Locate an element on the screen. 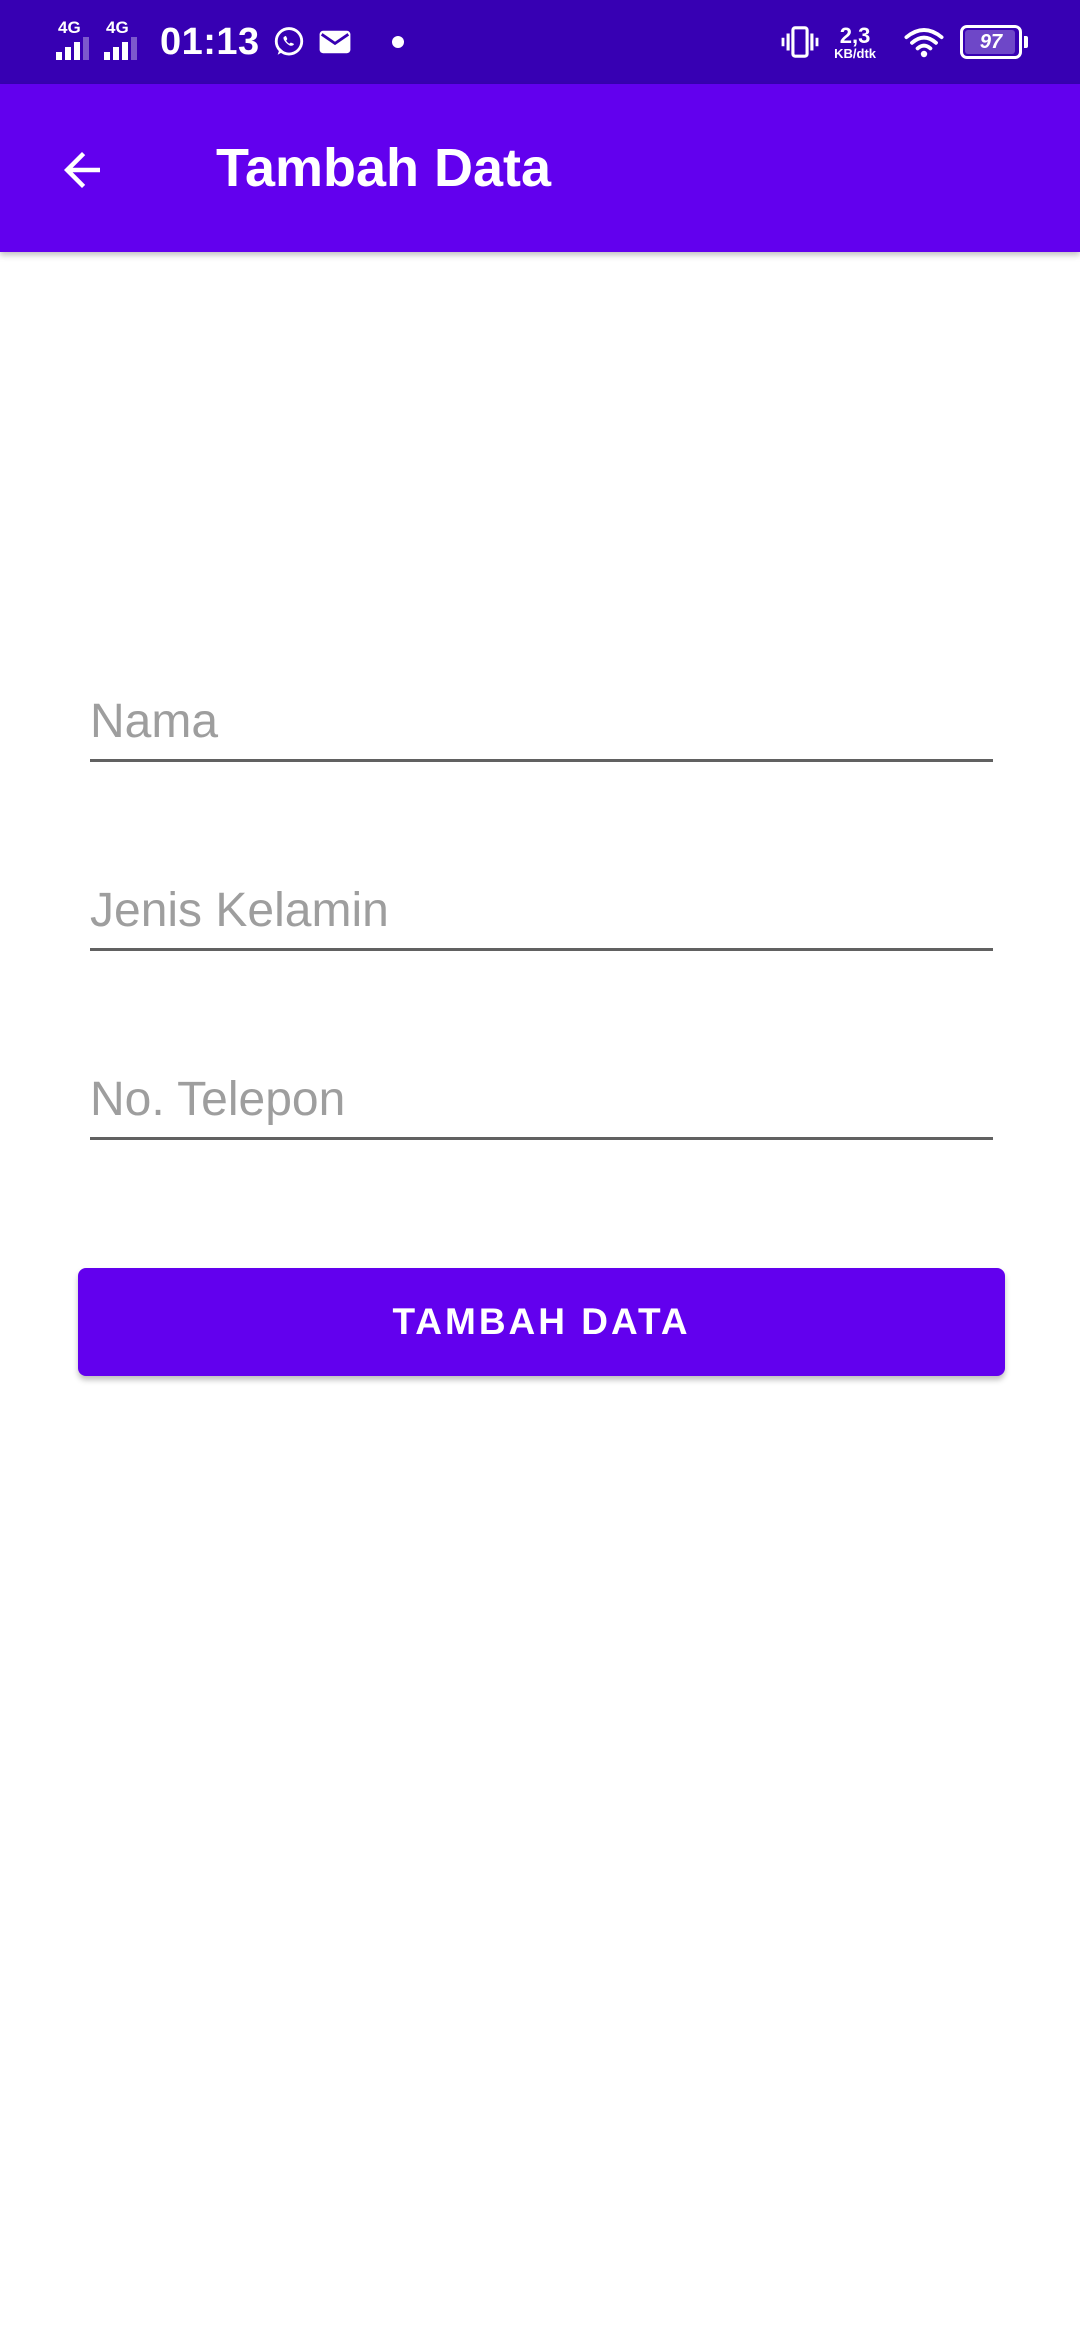 The image size is (1080, 2340). network-speed-unit: KB/dtk is located at coordinates (855, 53).